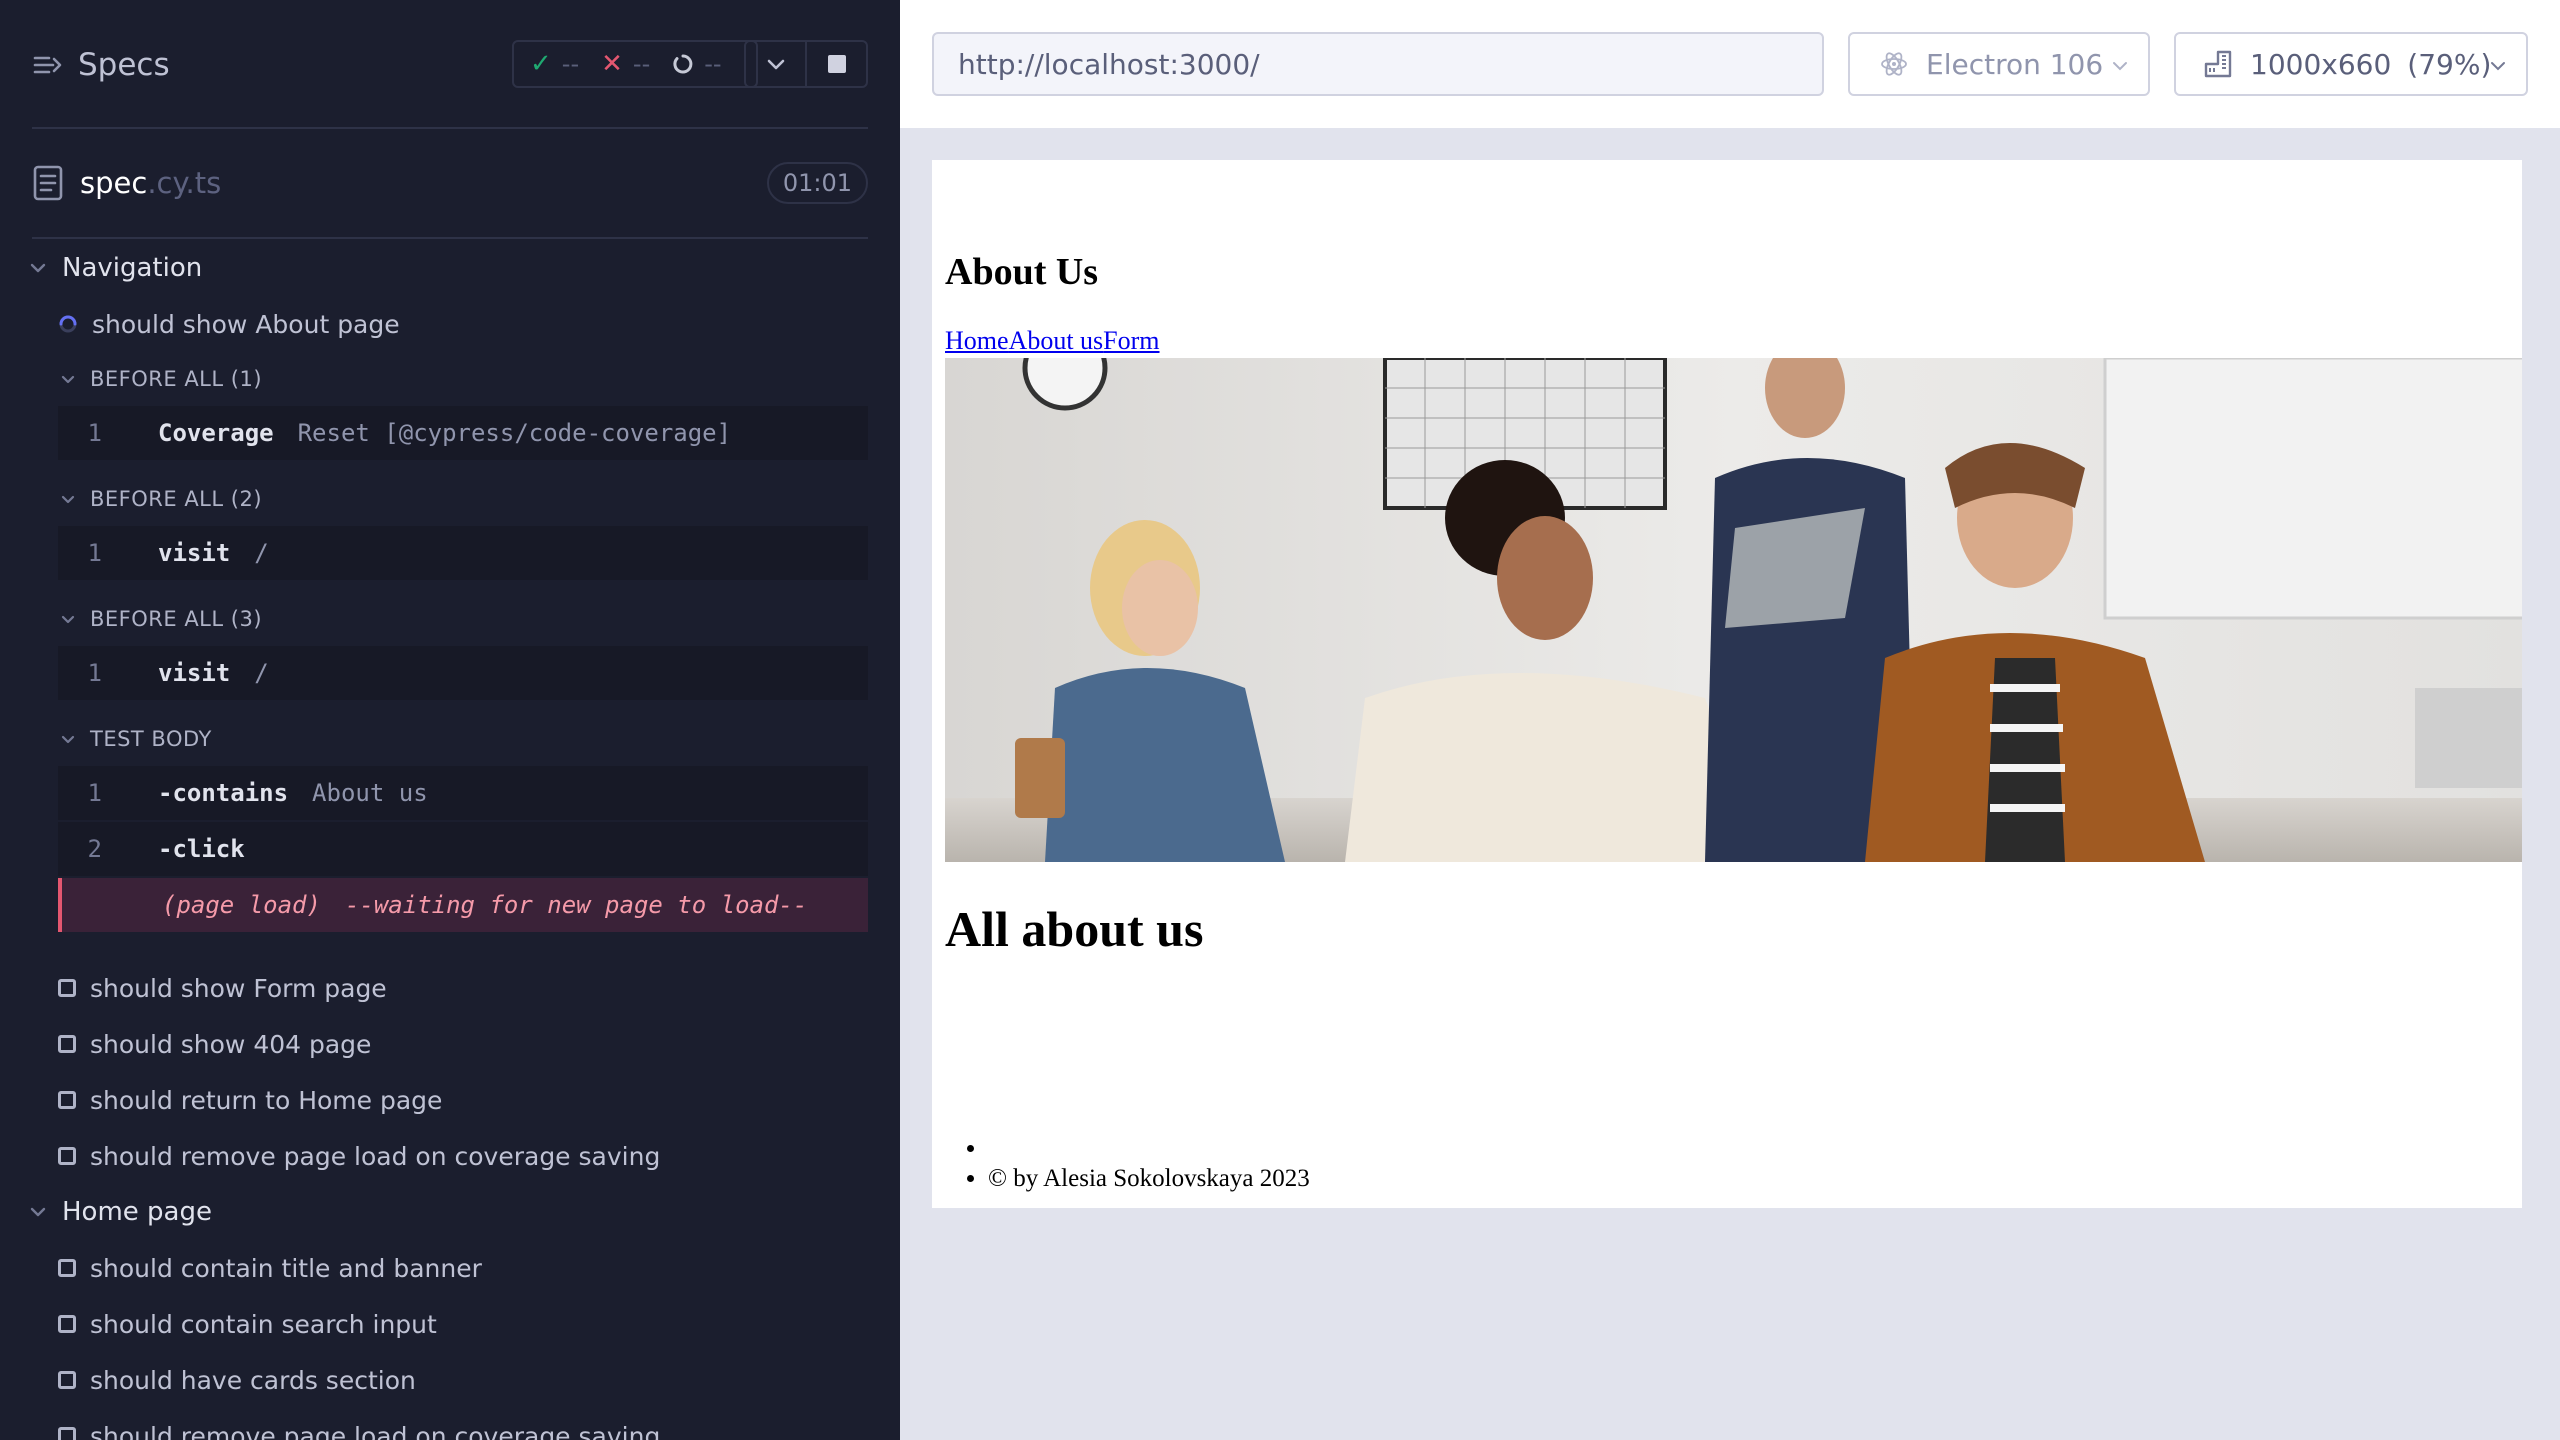 The image size is (2560, 1440). What do you see at coordinates (231, 1044) in the screenshot?
I see `test-title: should show 404 page` at bounding box center [231, 1044].